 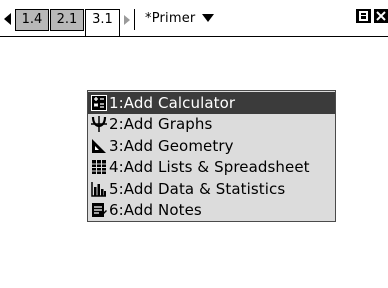 I want to click on spreadsheet-icon, so click(x=99, y=167).